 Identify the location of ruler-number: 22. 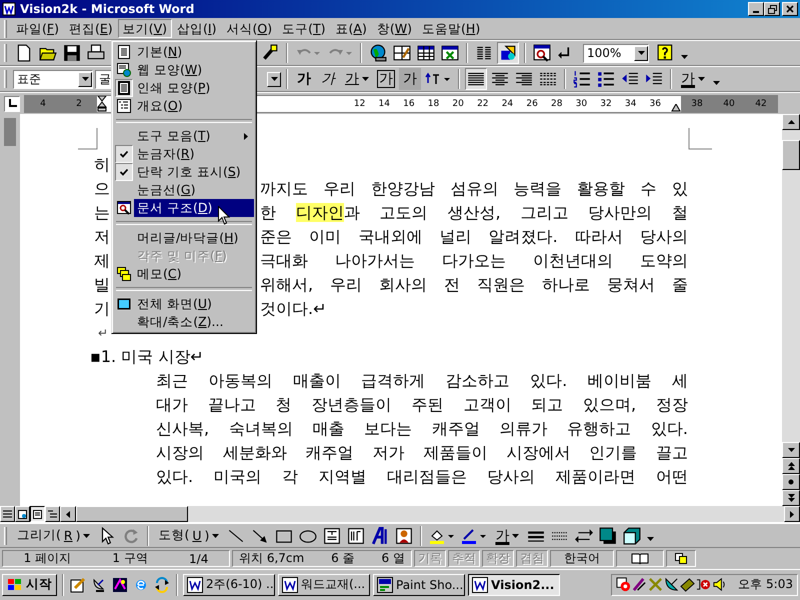
(483, 103).